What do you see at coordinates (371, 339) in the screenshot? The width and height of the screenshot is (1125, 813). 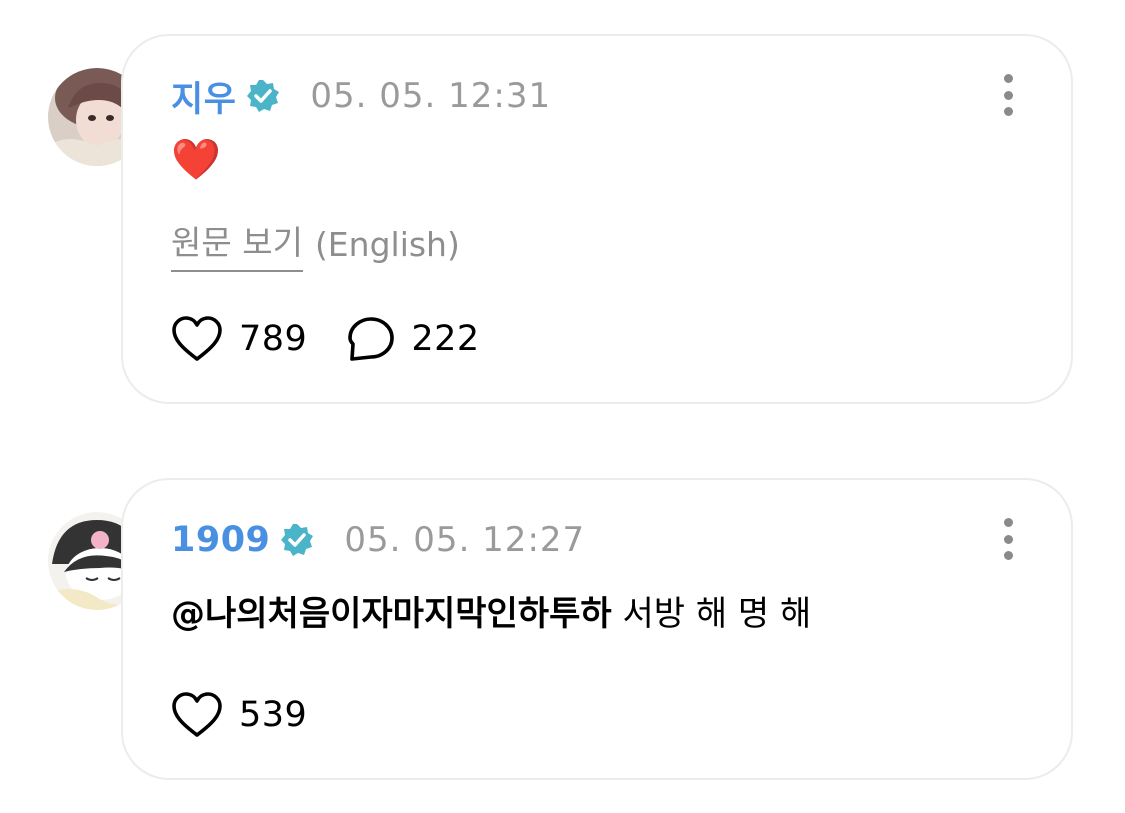 I see `comment-bubble-icon` at bounding box center [371, 339].